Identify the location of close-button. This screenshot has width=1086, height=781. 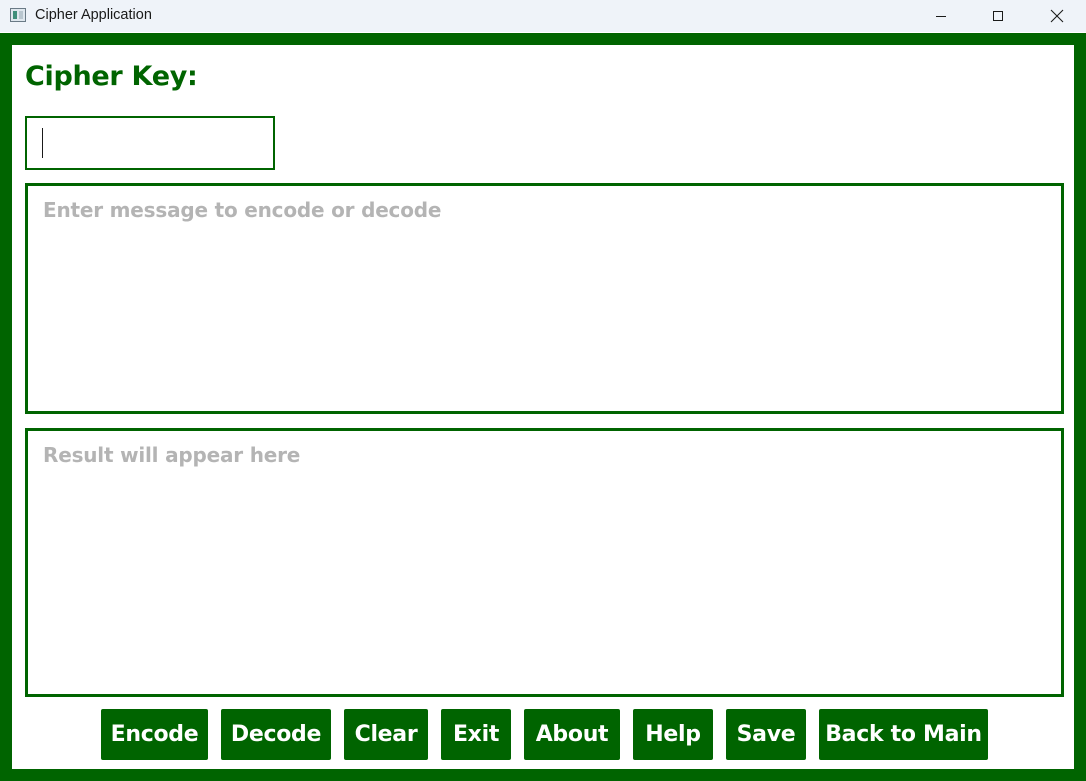
(1057, 16).